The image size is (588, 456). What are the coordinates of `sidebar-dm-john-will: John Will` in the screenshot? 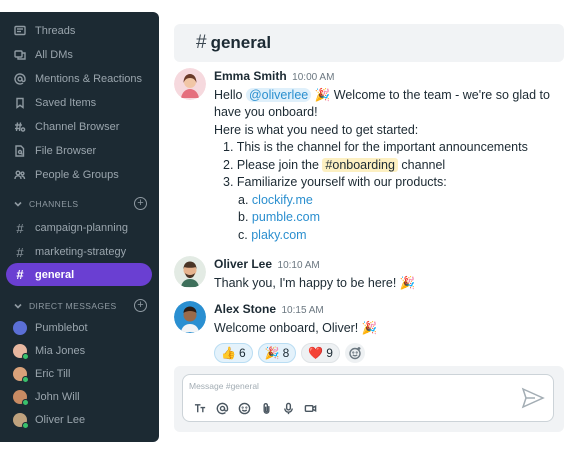 It's located at (79, 397).